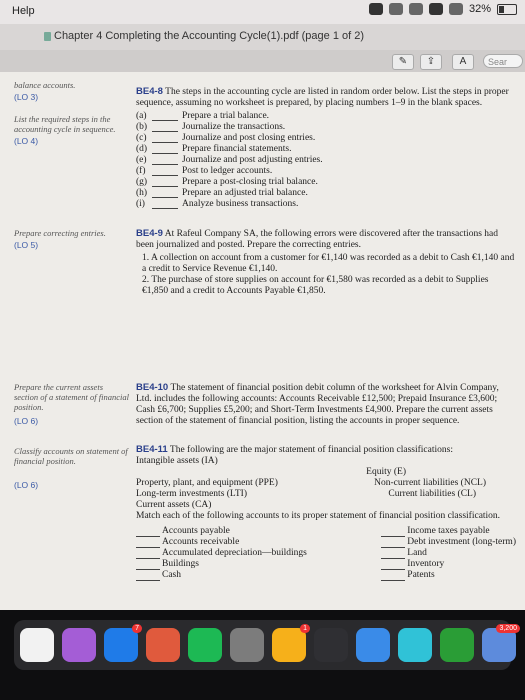 Image resolution: width=525 pixels, height=700 pixels. What do you see at coordinates (457, 645) in the screenshot?
I see `whatsapp-icon` at bounding box center [457, 645].